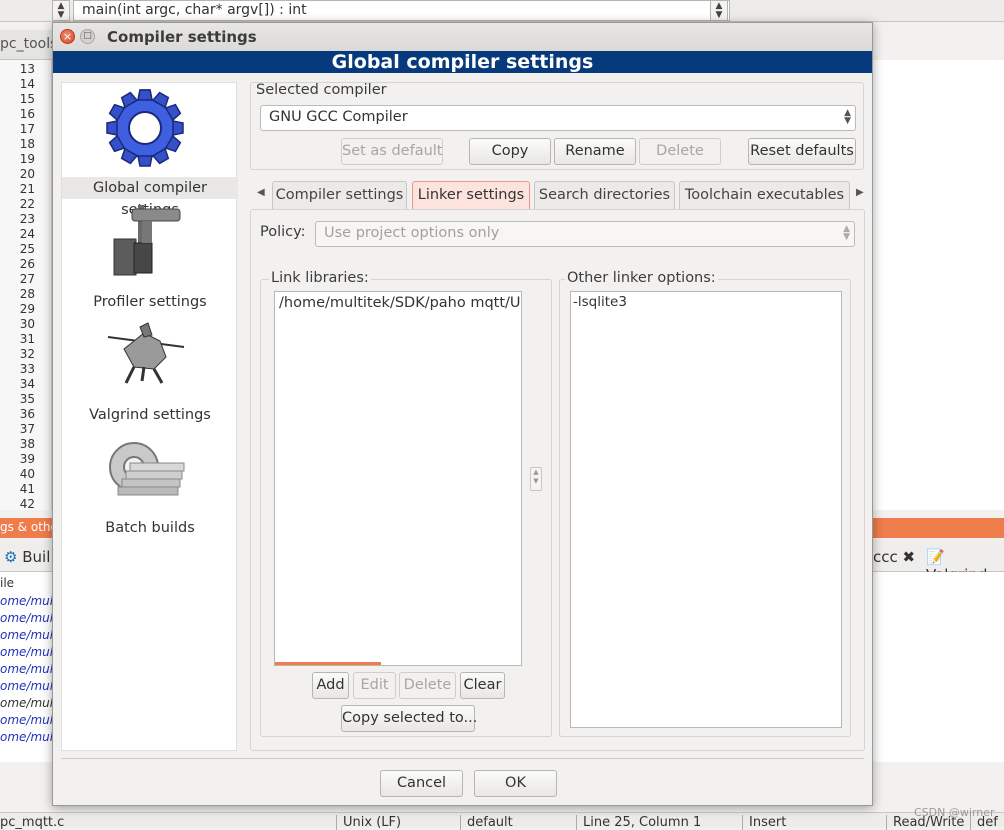 This screenshot has width=1004, height=830. Describe the element at coordinates (27, 294) in the screenshot. I see `line-number: 28` at that location.